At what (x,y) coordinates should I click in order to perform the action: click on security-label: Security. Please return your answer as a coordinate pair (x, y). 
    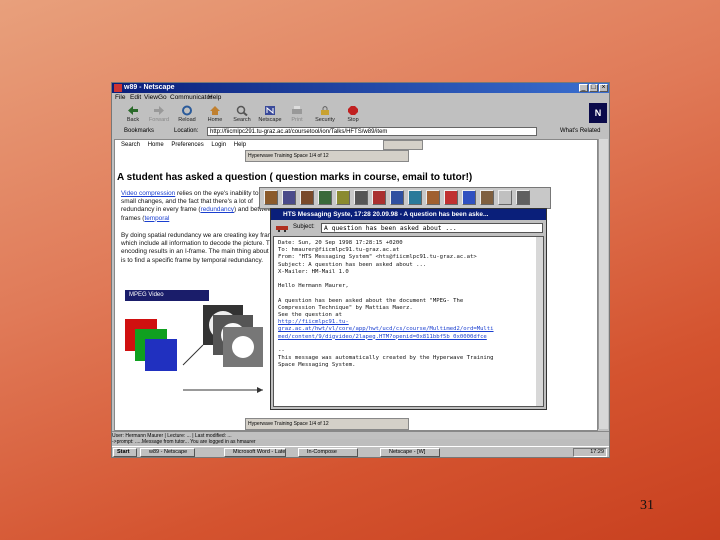
    Looking at the image, I should click on (325, 120).